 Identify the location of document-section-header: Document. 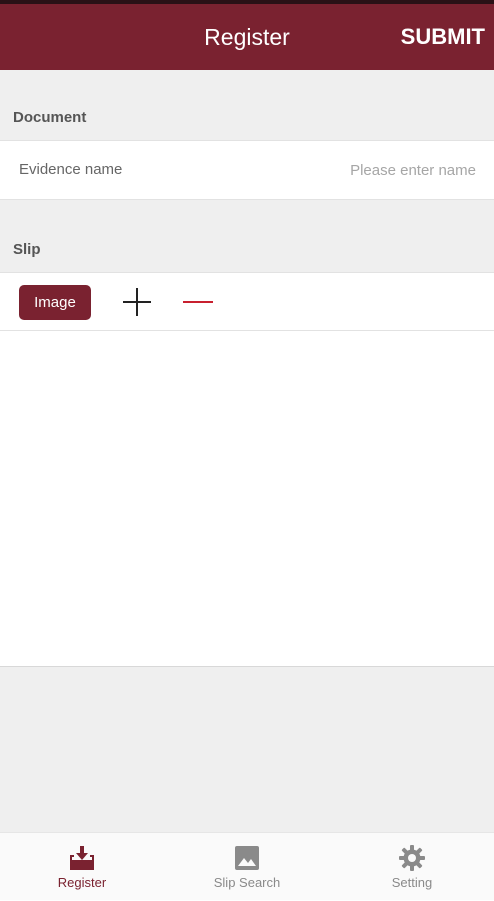
(247, 105).